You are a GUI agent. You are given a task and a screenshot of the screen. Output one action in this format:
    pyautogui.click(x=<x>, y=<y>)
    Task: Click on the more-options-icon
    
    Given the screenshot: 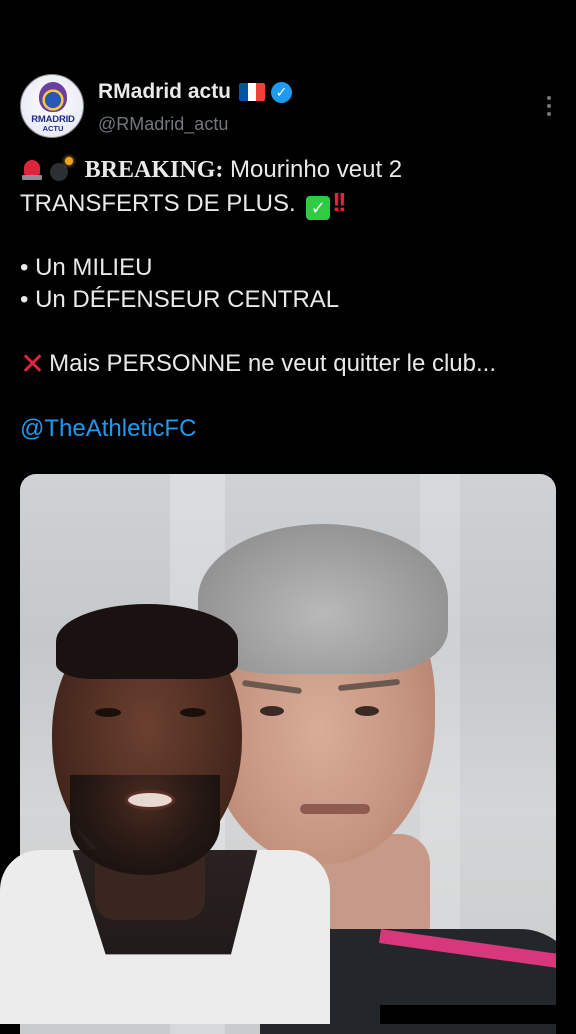 What is the action you would take?
    pyautogui.click(x=549, y=106)
    